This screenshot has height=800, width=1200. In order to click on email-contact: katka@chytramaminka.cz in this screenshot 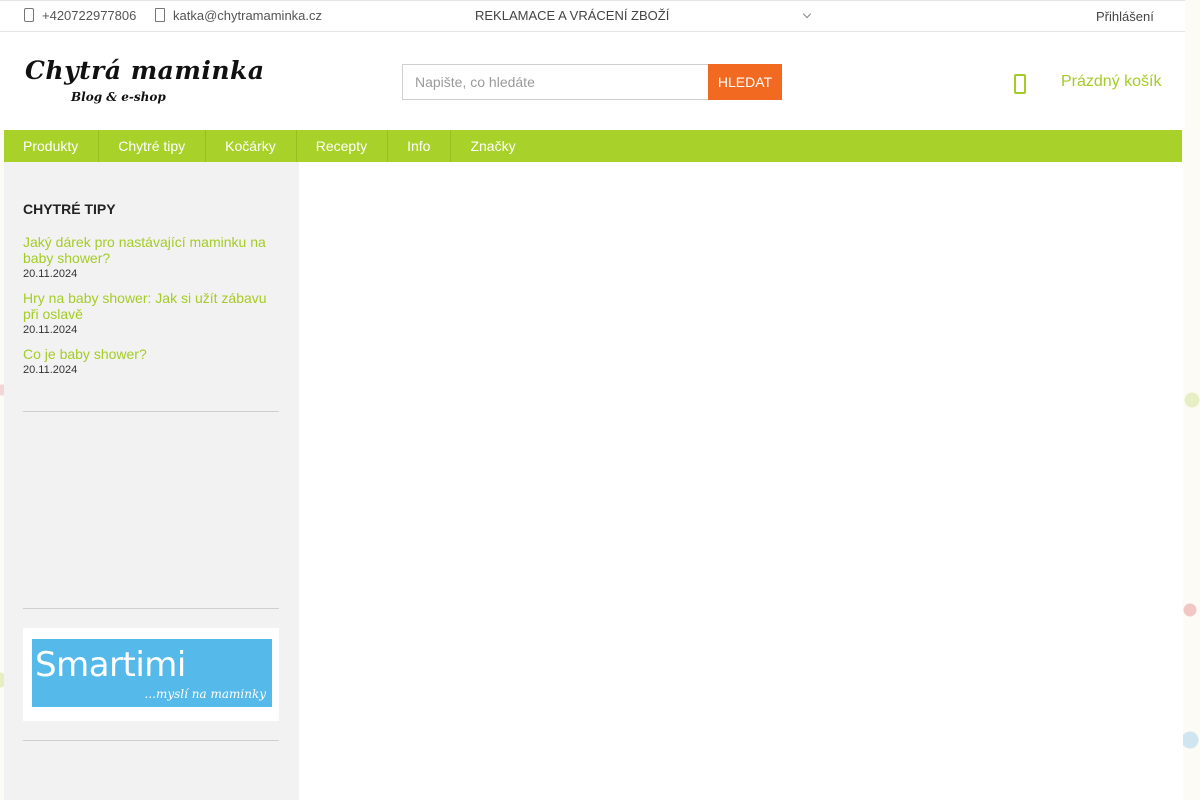, I will do `click(238, 15)`.